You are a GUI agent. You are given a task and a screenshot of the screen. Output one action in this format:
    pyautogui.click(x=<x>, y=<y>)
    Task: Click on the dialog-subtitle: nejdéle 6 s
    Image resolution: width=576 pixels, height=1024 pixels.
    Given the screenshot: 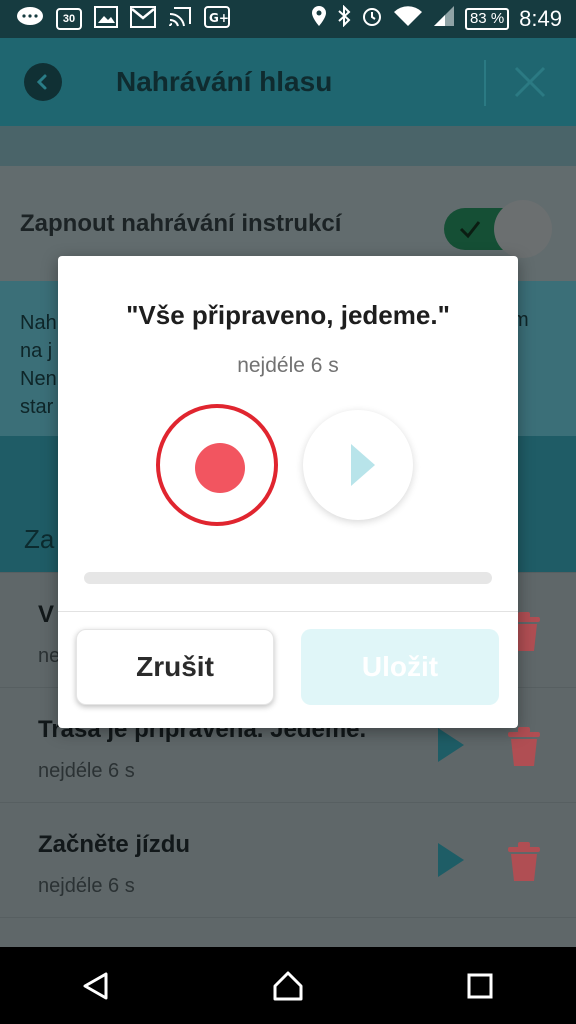 What is the action you would take?
    pyautogui.click(x=288, y=365)
    